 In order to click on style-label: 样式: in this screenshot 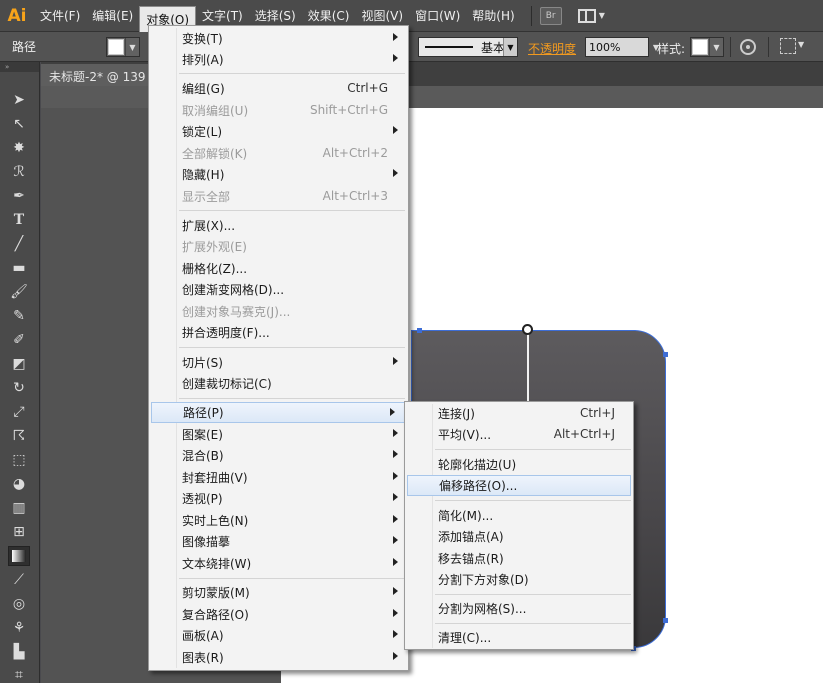, I will do `click(671, 49)`.